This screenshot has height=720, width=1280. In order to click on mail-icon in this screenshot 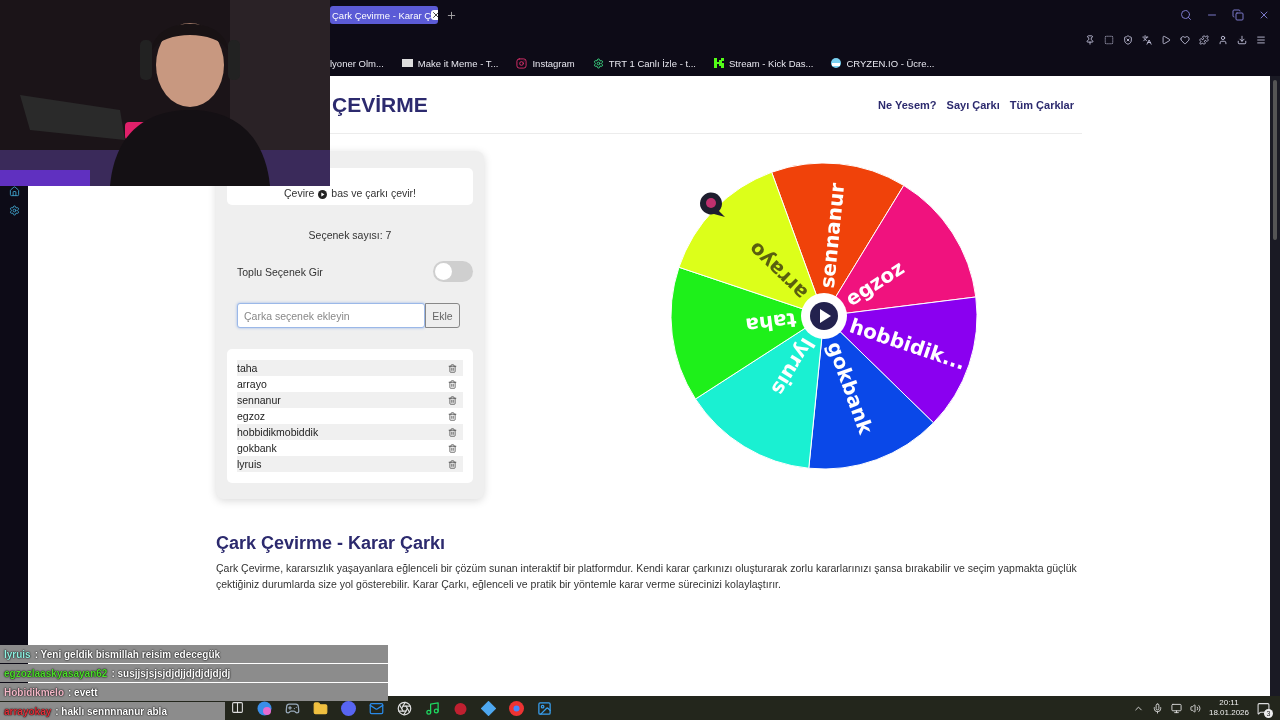, I will do `click(376, 708)`.